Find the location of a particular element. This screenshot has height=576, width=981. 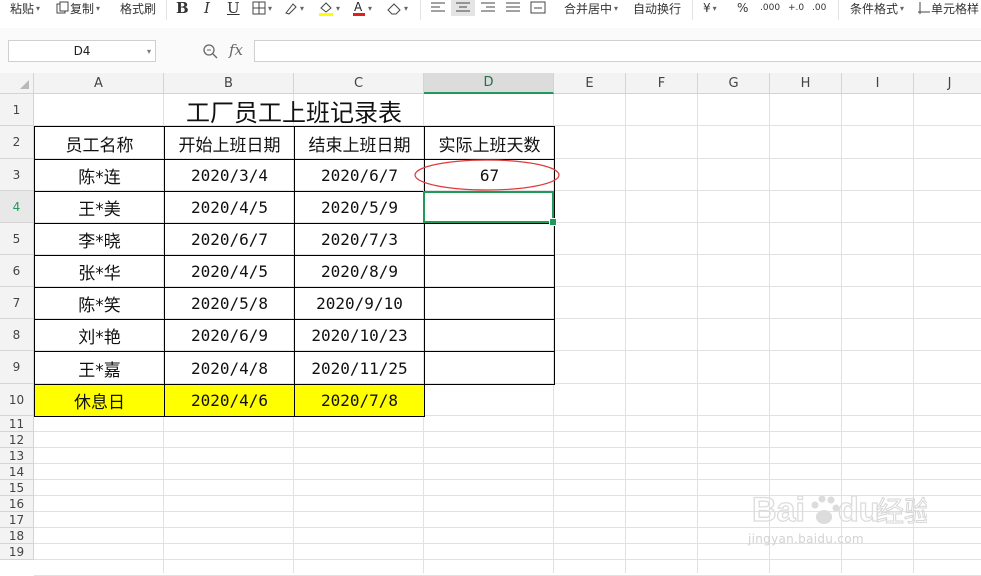

row-header-17: 17 is located at coordinates (17, 520).